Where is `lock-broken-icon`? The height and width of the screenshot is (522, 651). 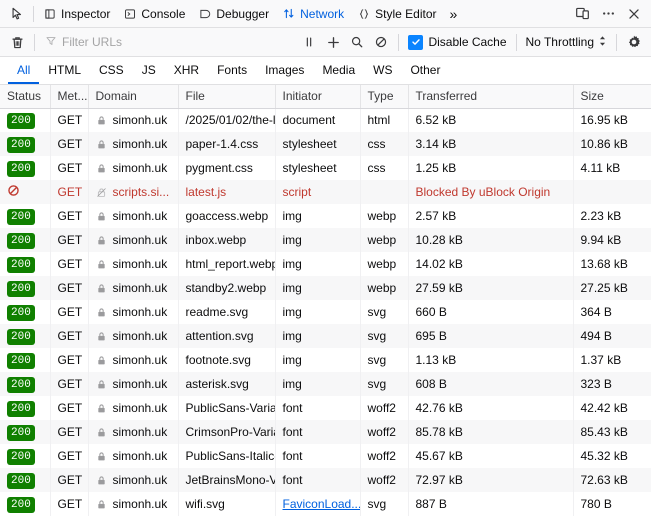 lock-broken-icon is located at coordinates (101, 192).